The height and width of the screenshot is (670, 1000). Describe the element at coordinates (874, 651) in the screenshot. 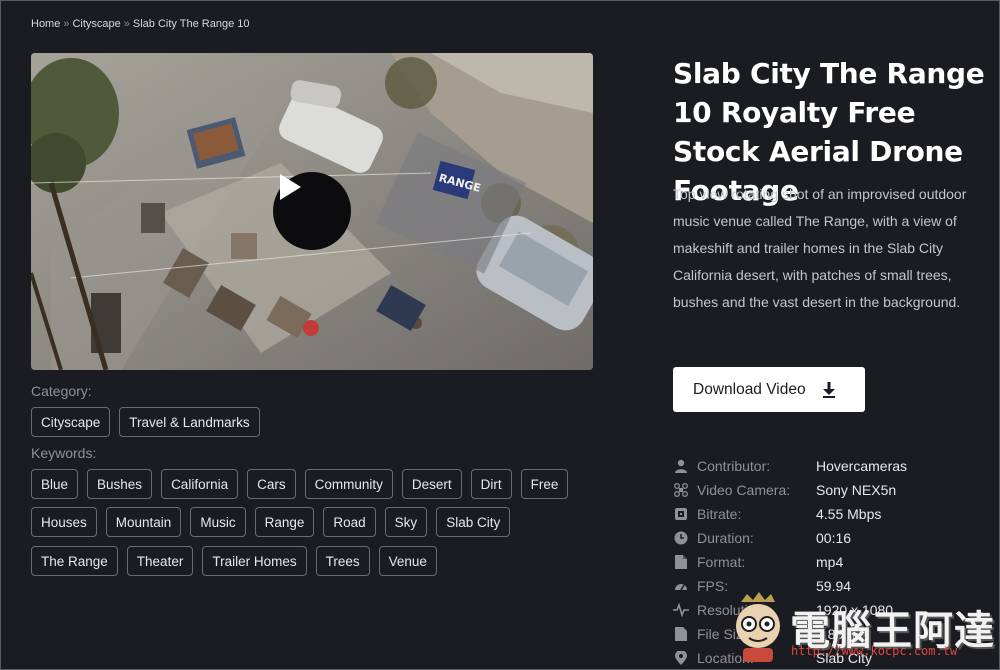

I see `watermark-url: http://www.kocpc.com.tw` at that location.